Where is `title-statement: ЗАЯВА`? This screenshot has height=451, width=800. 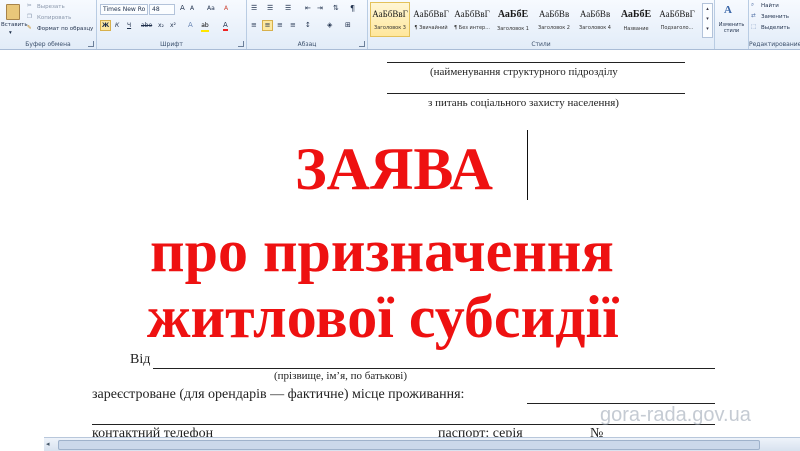 title-statement: ЗАЯВА is located at coordinates (394, 169).